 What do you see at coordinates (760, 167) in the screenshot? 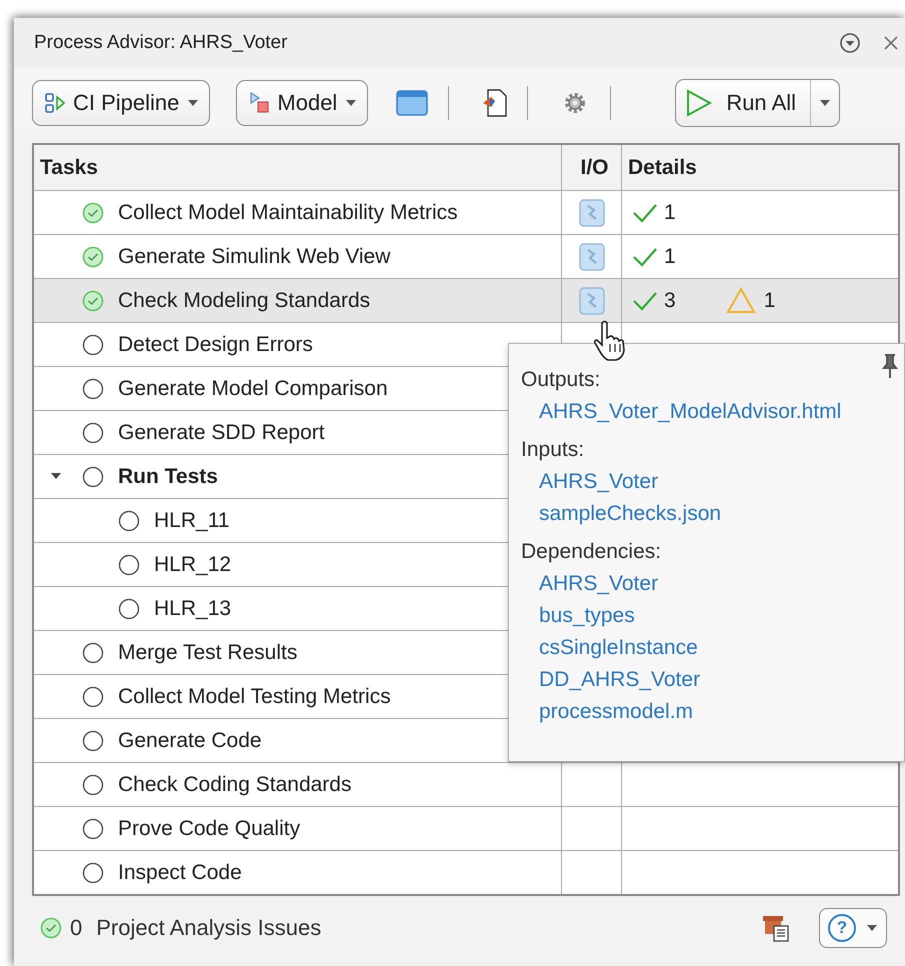
I see `column-header: Details` at bounding box center [760, 167].